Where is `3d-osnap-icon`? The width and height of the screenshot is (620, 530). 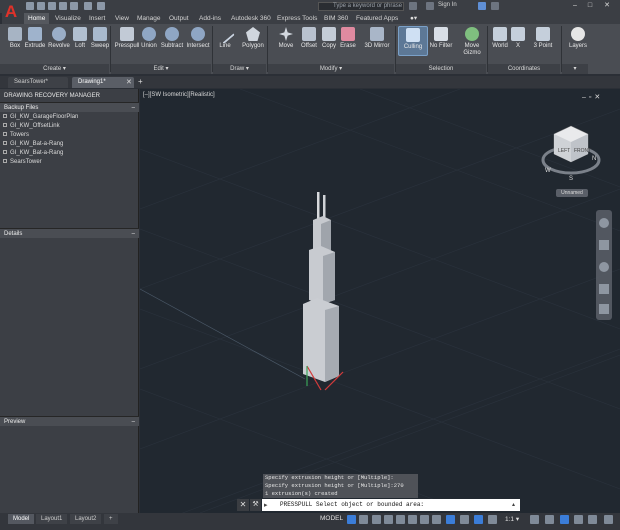 3d-osnap-icon is located at coordinates (436, 519).